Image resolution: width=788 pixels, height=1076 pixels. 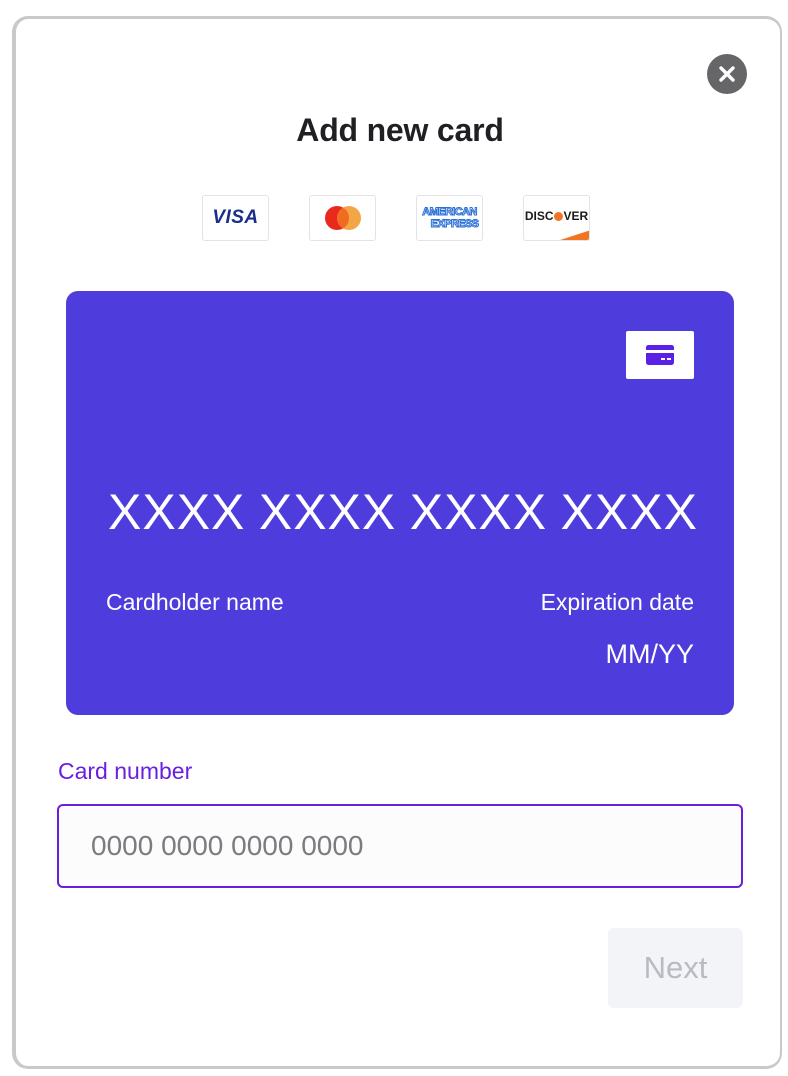 I want to click on amex-logo-line1: AMERICAN, so click(x=450, y=212).